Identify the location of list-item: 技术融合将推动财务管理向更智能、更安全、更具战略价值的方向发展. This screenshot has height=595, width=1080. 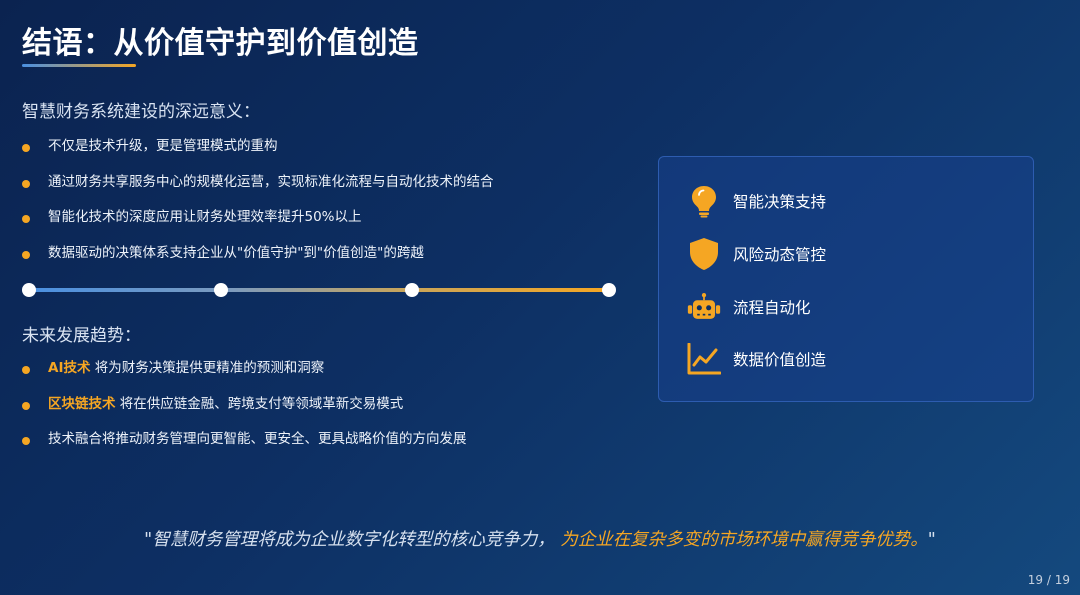
(244, 448).